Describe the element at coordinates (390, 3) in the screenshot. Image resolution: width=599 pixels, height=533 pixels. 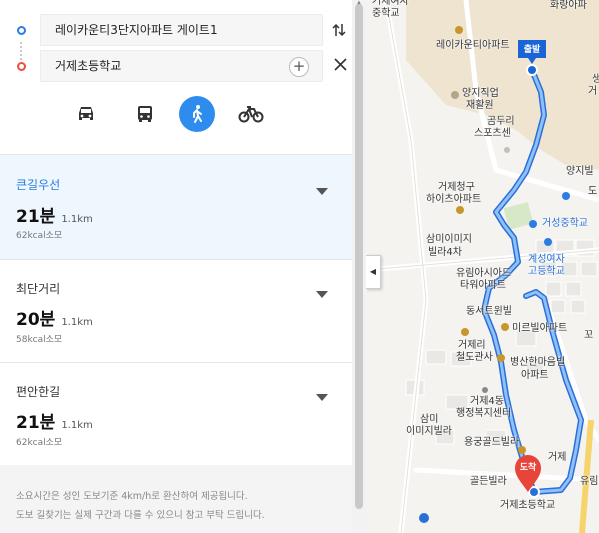
I see `map-label: 거제여자` at that location.